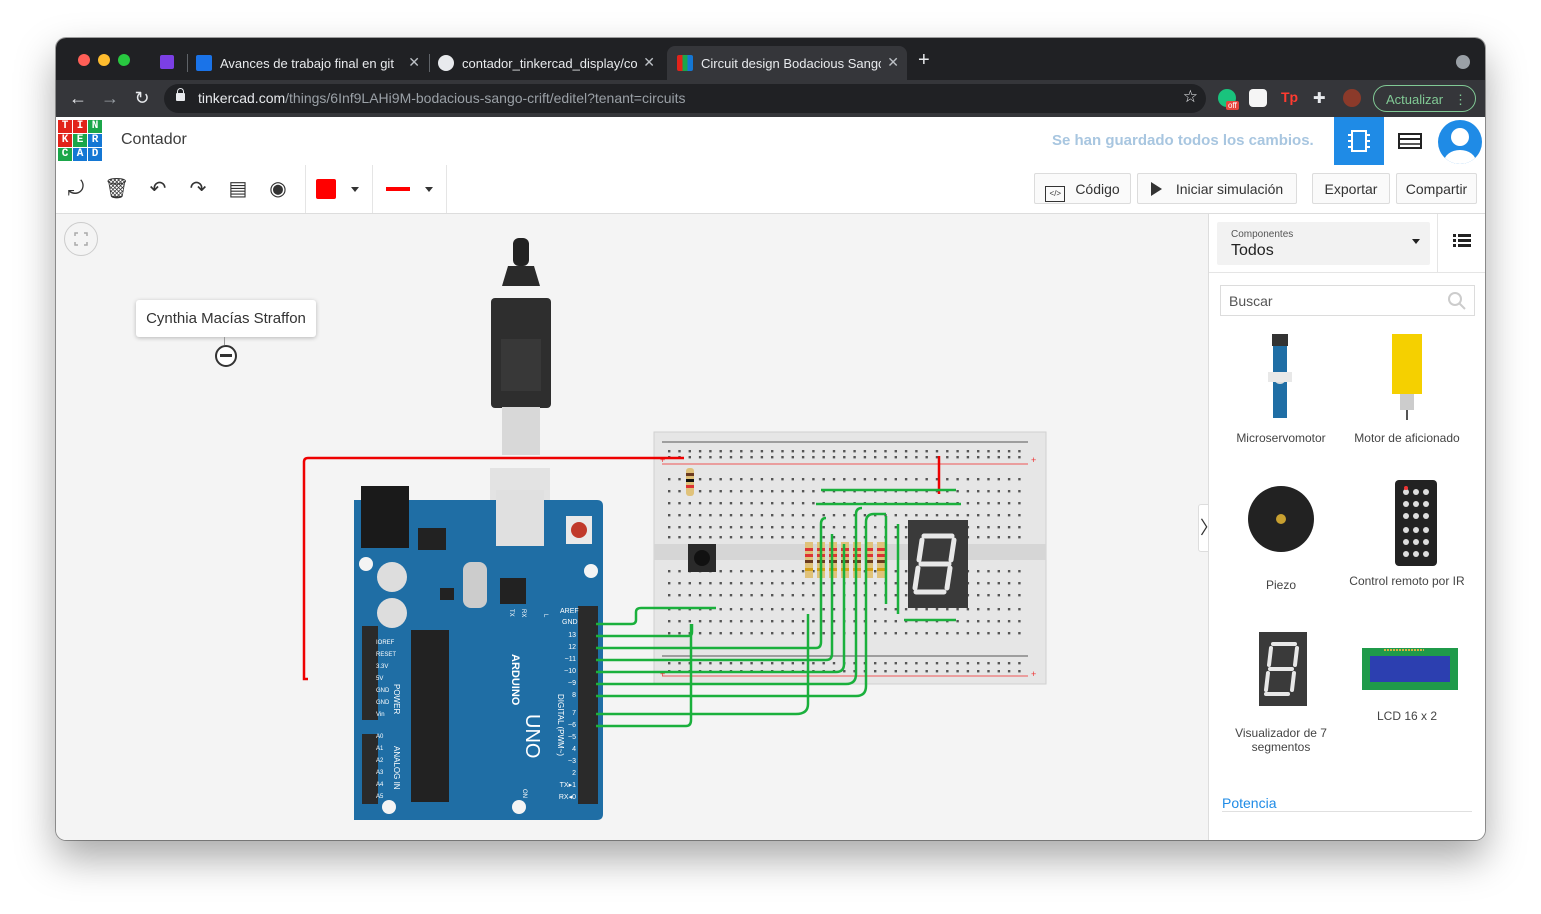 The width and height of the screenshot is (1541, 914). I want to click on wire-color-picker, so click(326, 189).